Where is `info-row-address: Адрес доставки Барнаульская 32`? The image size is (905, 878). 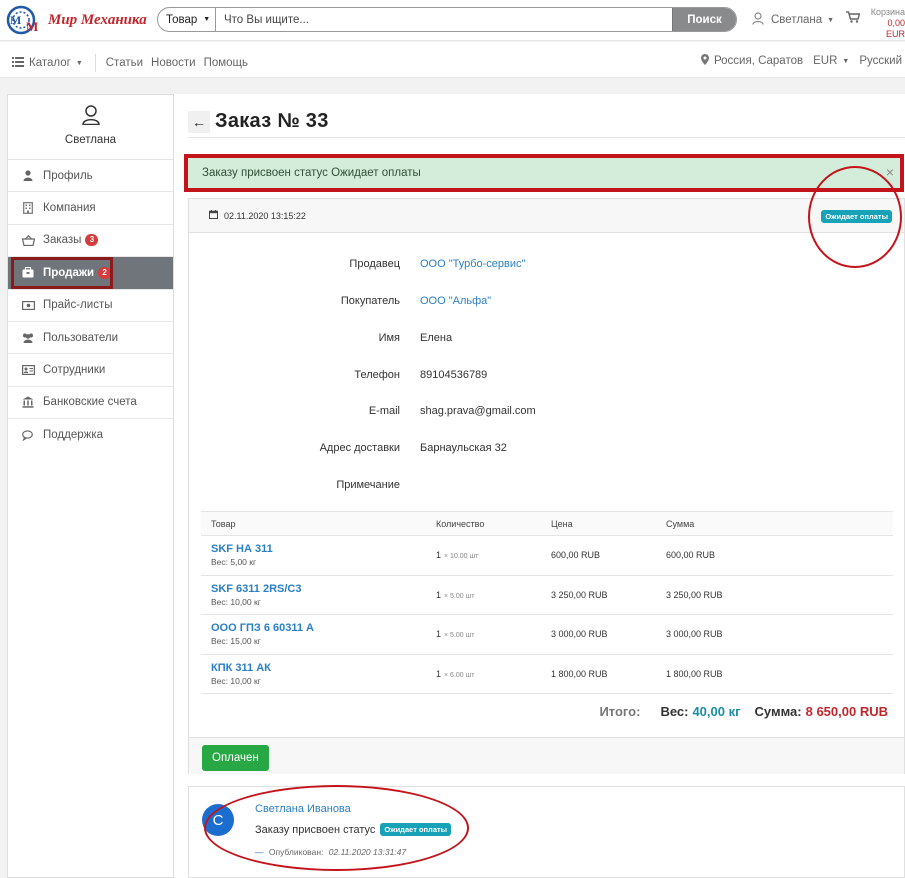 info-row-address: Адрес доставки Барнаульская 32 is located at coordinates (547, 448).